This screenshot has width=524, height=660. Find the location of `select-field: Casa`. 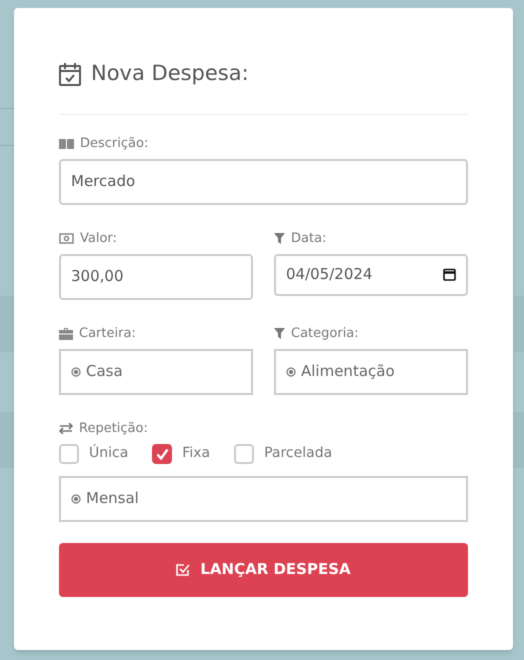

select-field: Casa is located at coordinates (156, 371).